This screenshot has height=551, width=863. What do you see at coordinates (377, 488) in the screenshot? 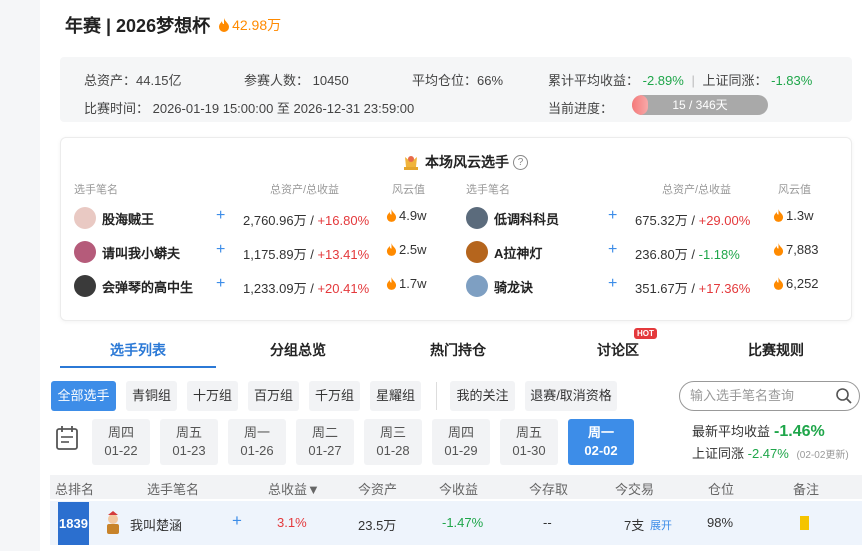
I see `th-today-assets: 今资产` at bounding box center [377, 488].